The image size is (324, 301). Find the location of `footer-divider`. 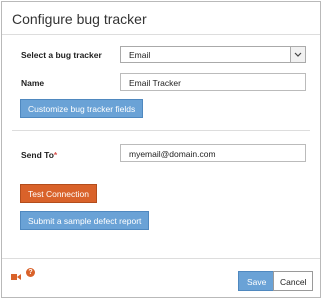

footer-divider is located at coordinates (161, 258).